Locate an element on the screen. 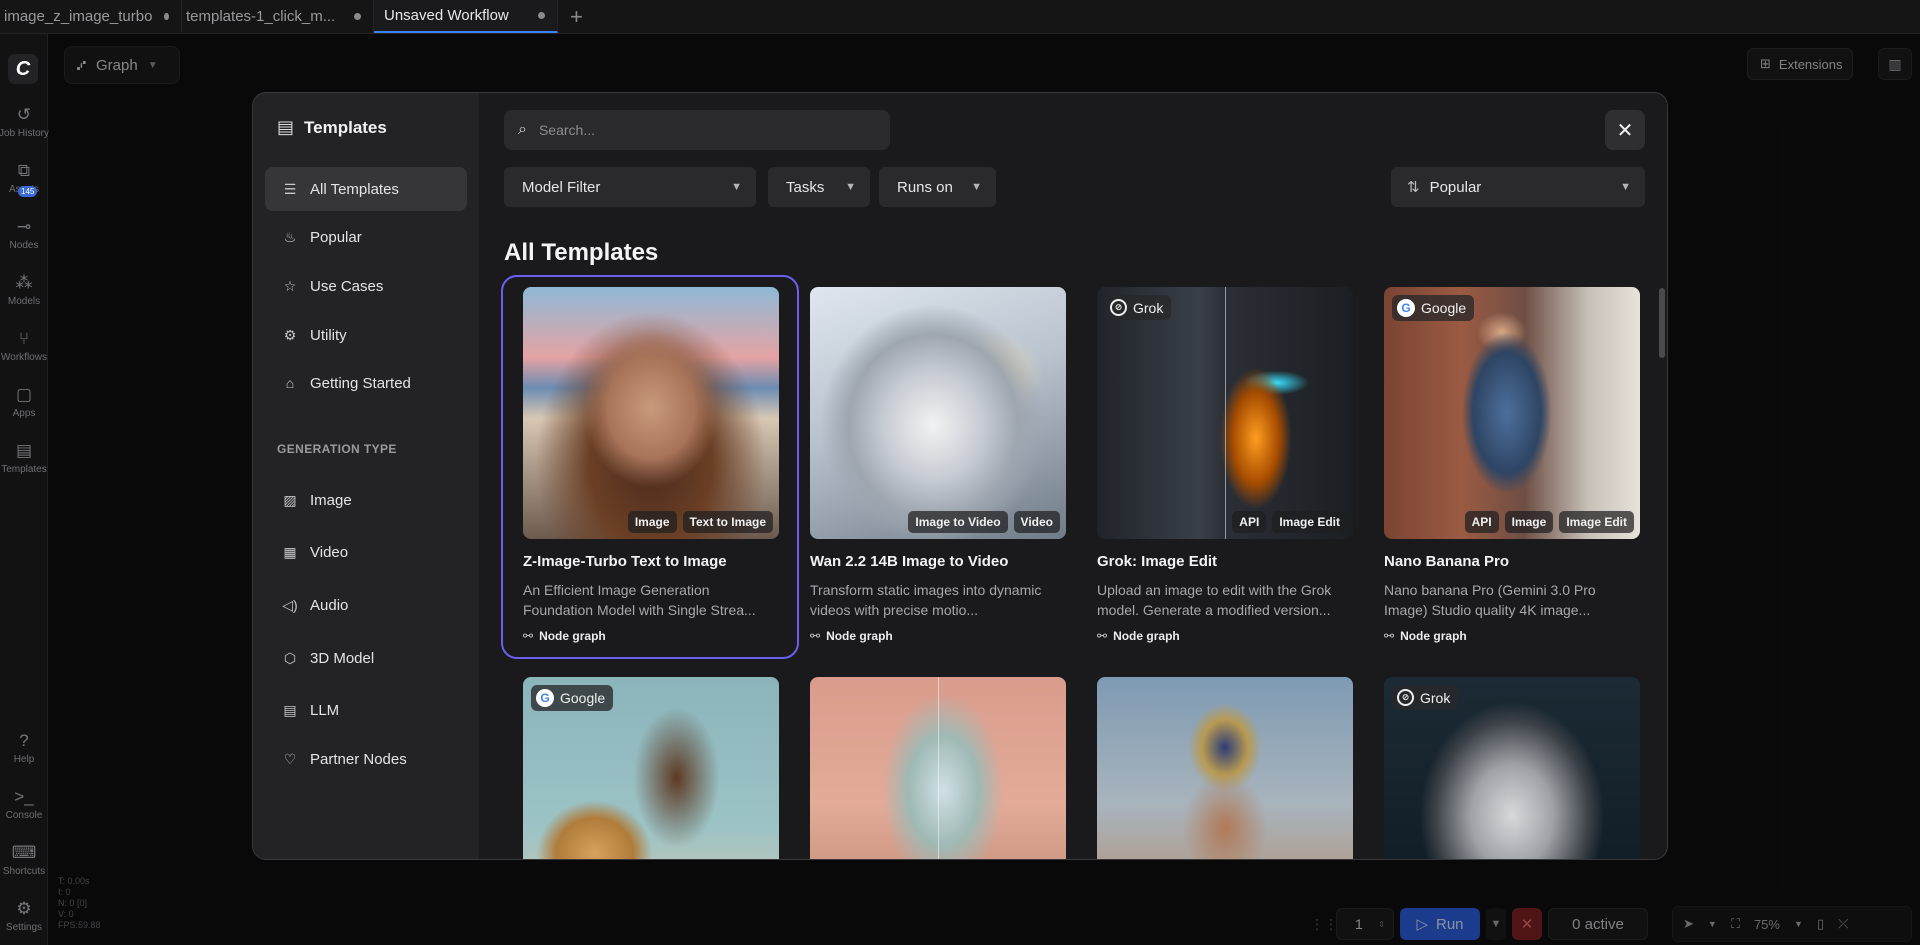  provider-badge: G Google is located at coordinates (1433, 308).